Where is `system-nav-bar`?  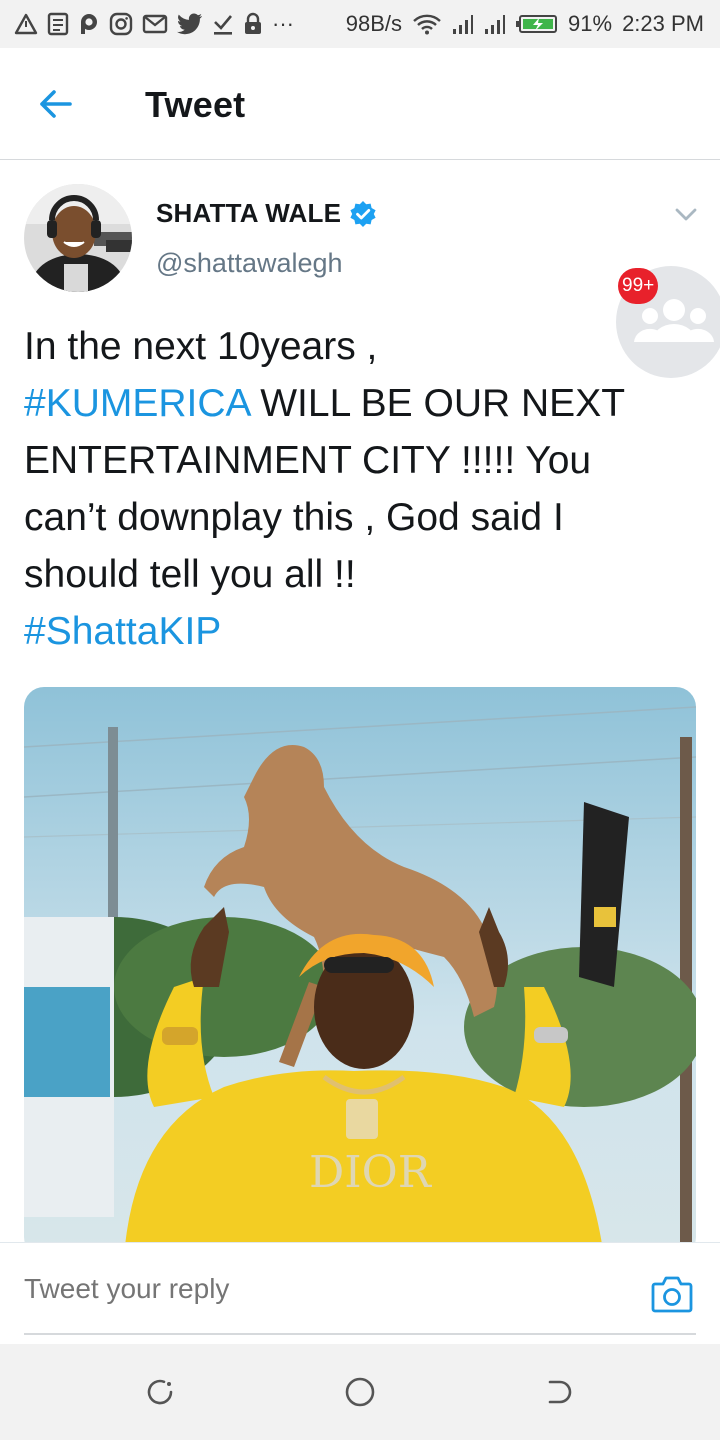 system-nav-bar is located at coordinates (360, 1392).